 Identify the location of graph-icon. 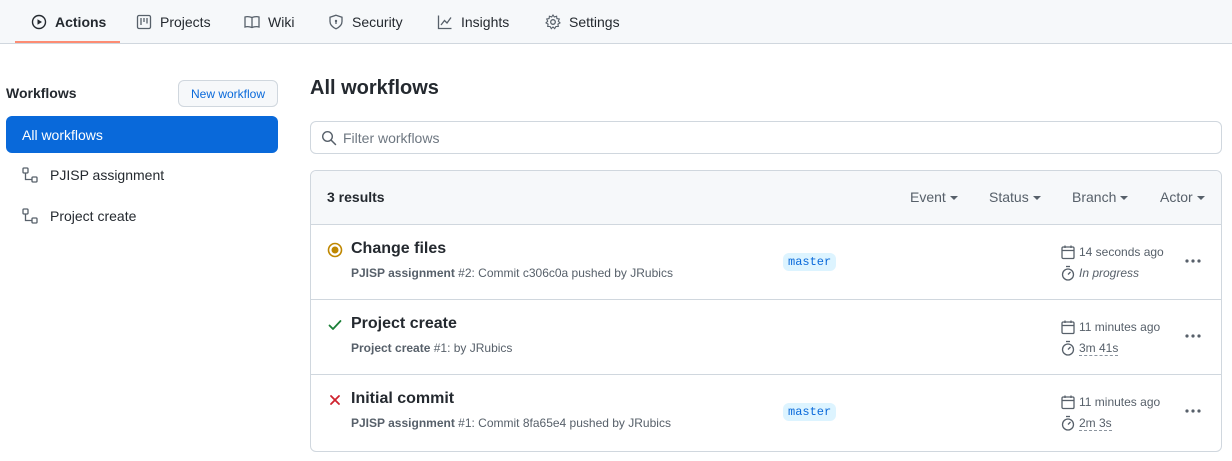
(445, 22).